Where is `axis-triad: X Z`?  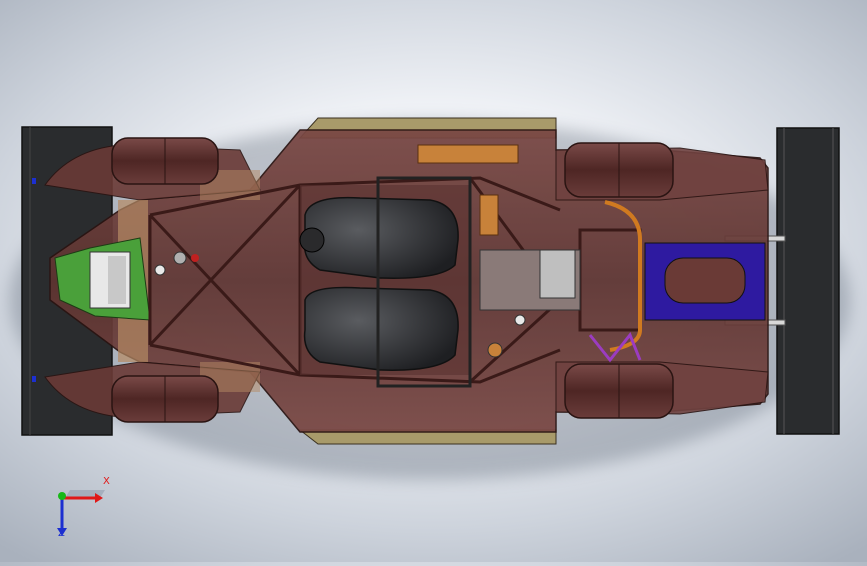
axis-triad: X Z is located at coordinates (80, 512).